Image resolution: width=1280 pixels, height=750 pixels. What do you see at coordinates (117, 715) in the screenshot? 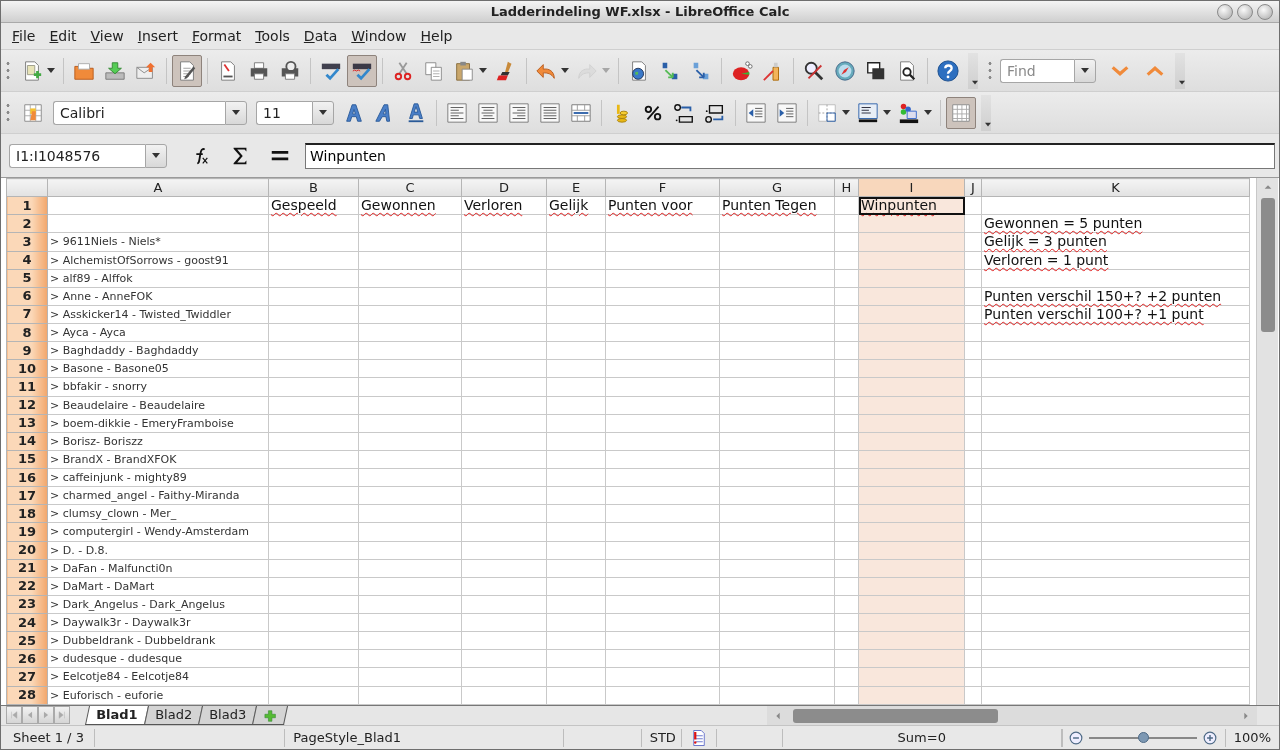
I see `sheet-tab: Blad1` at bounding box center [117, 715].